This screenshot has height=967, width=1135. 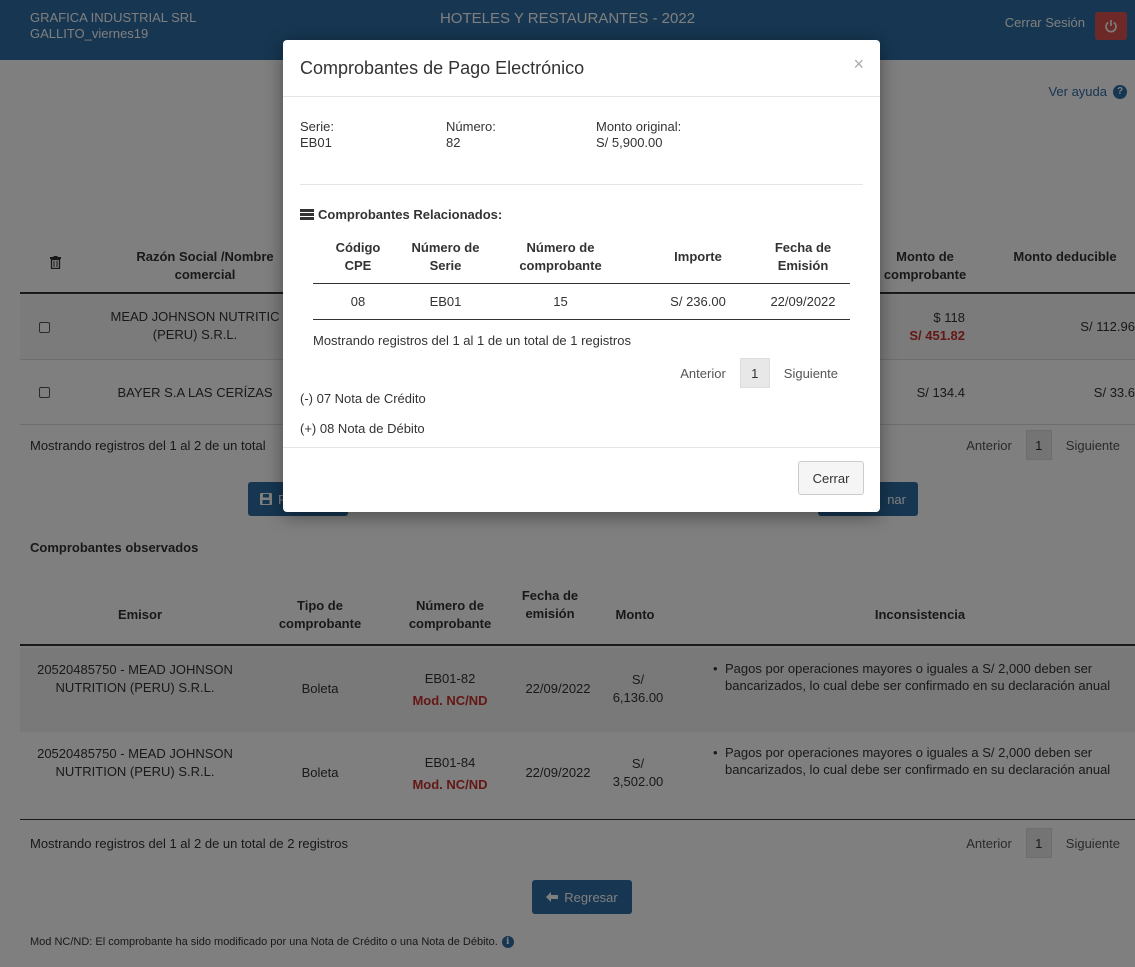 What do you see at coordinates (363, 398) in the screenshot?
I see `legend-nc: (-) 07 Nota de Crédito` at bounding box center [363, 398].